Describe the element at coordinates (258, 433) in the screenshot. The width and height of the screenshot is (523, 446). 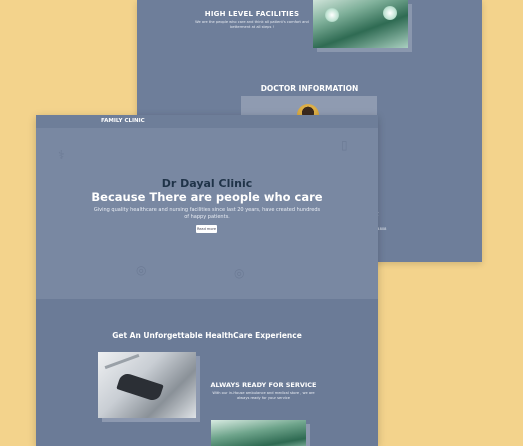
I see `operation-theatre-photo` at that location.